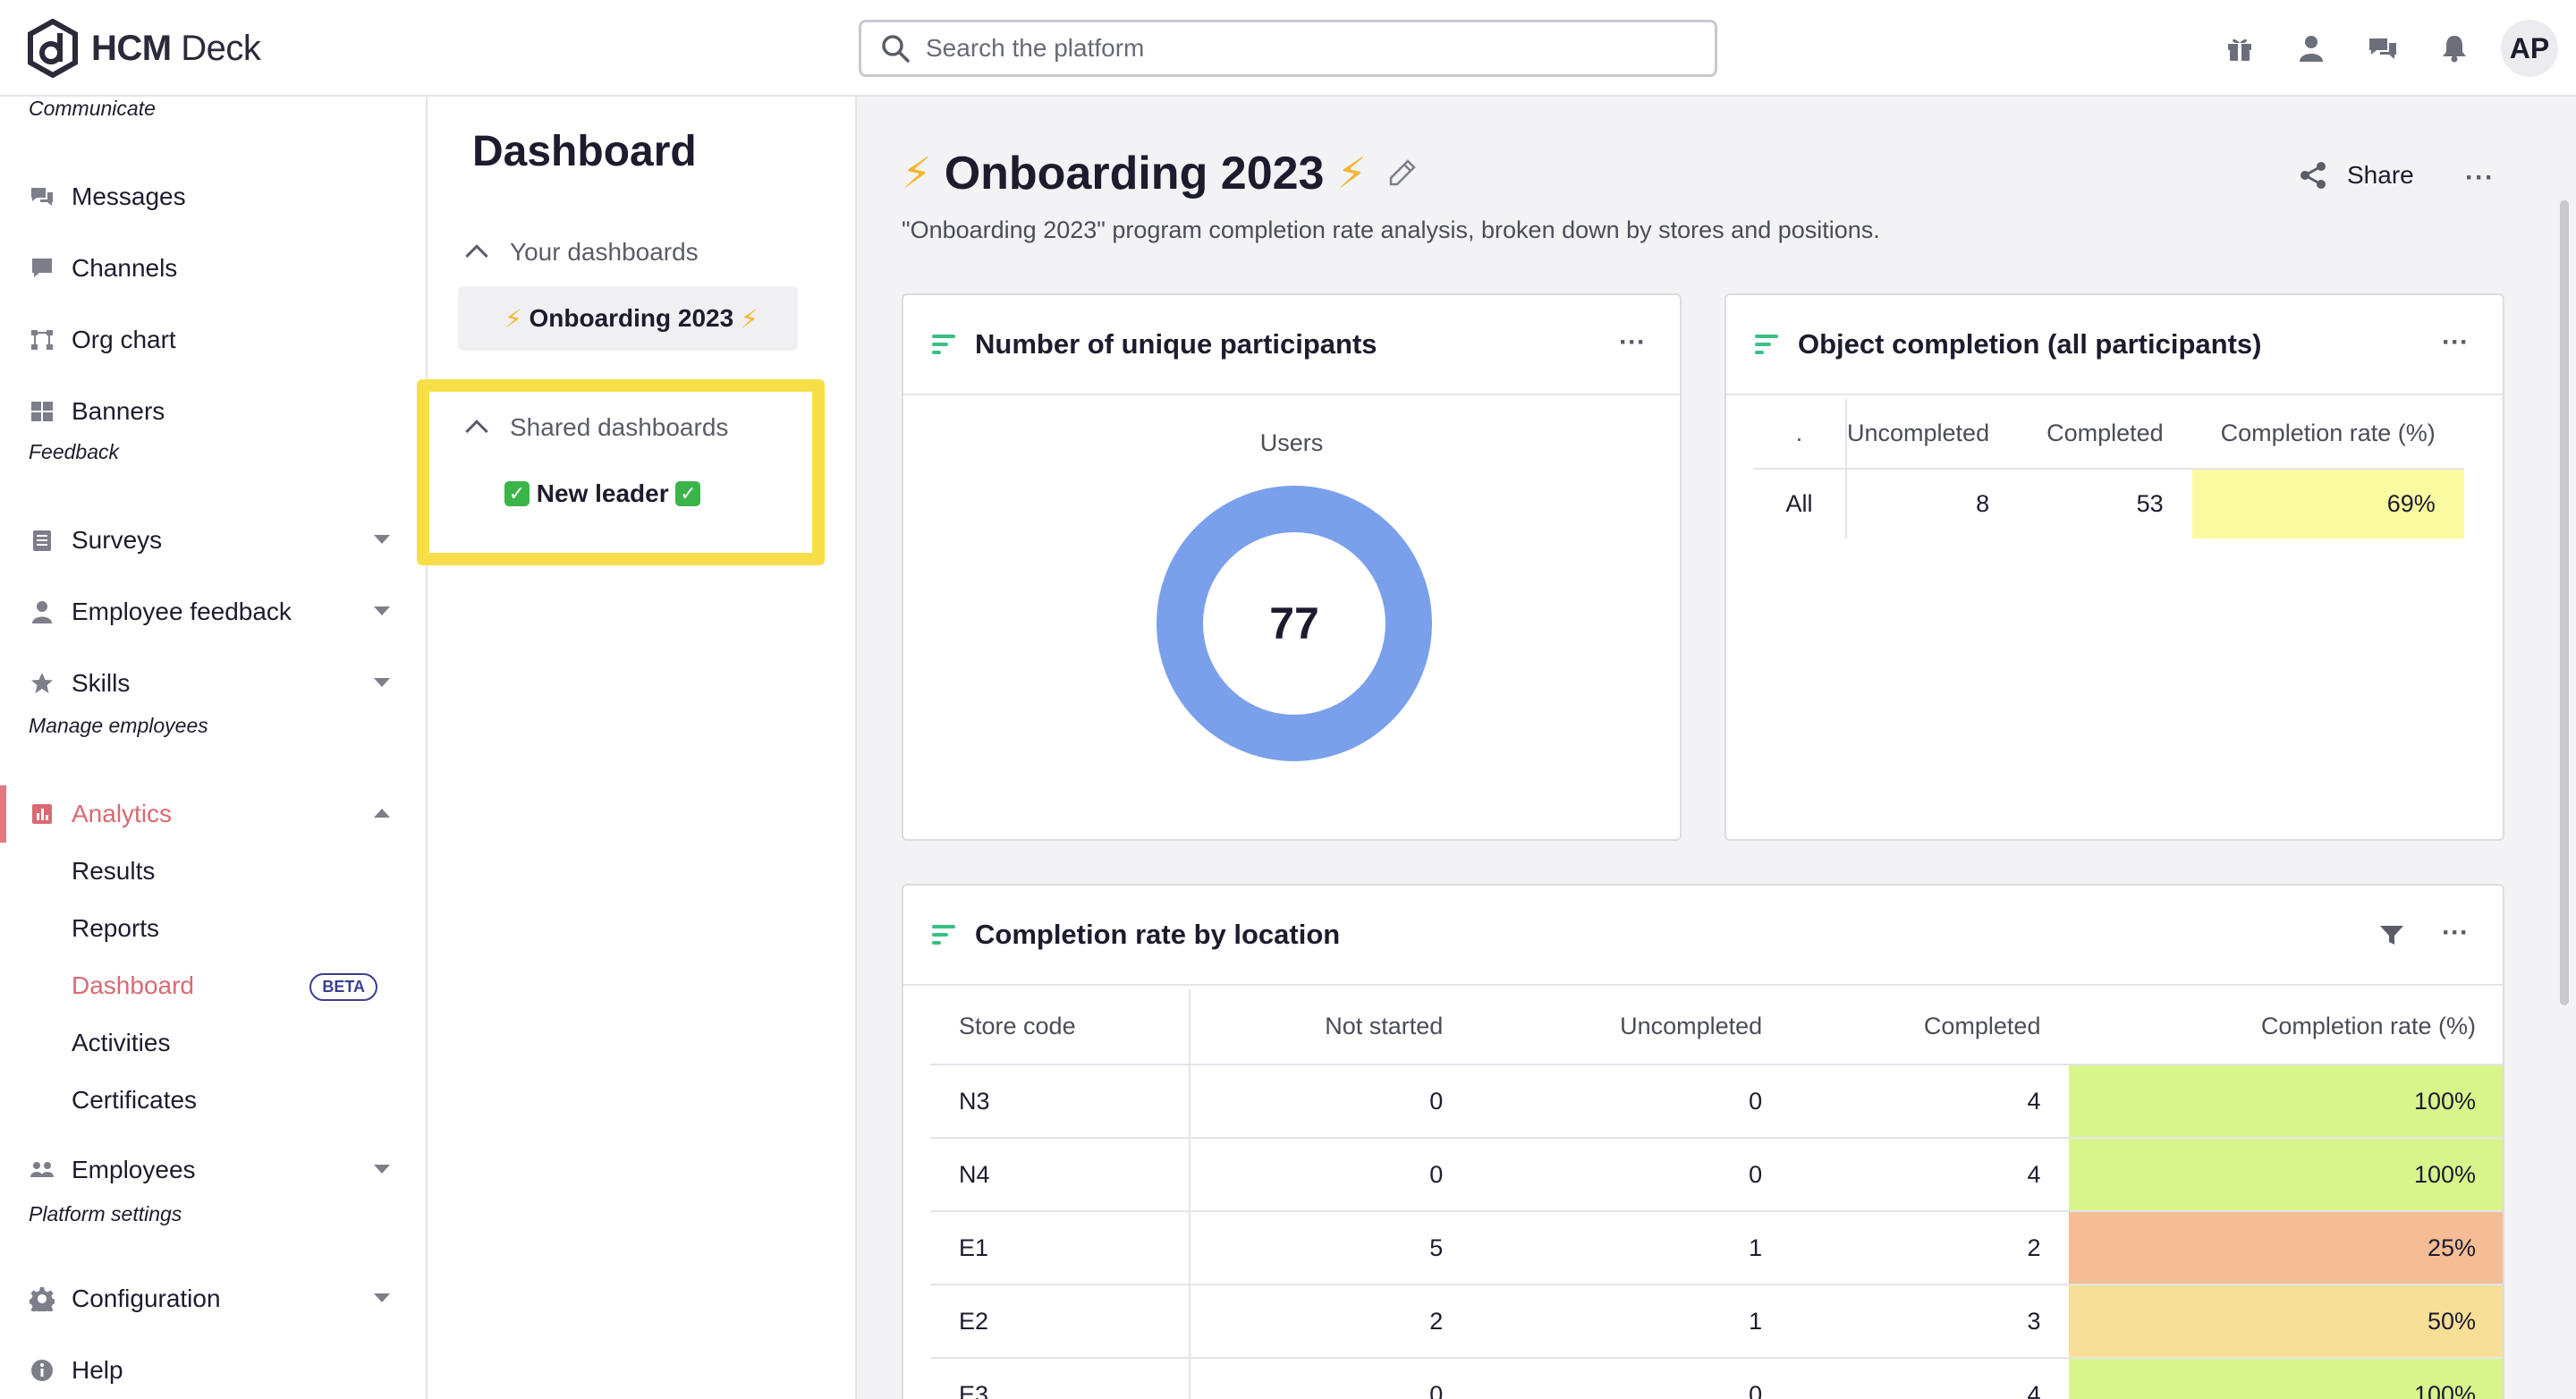  I want to click on sidebar-item-help: Help, so click(213, 1370).